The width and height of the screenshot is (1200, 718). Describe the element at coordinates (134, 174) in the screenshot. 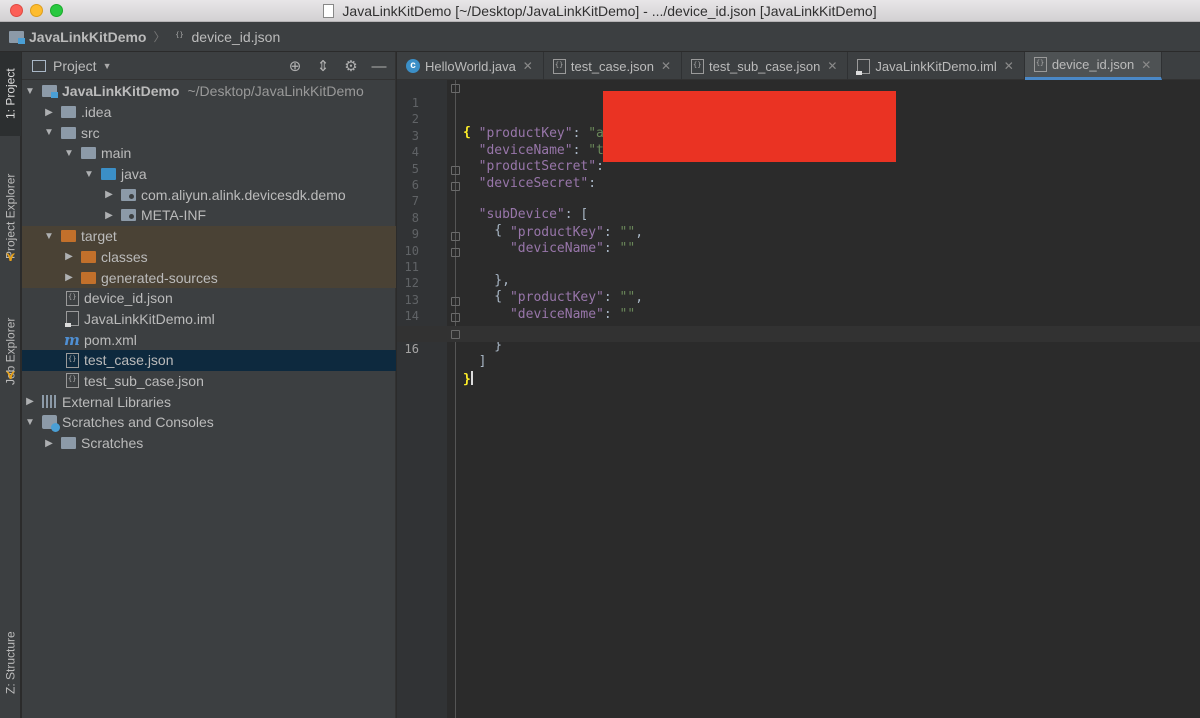

I see `tree-item-label: java` at that location.